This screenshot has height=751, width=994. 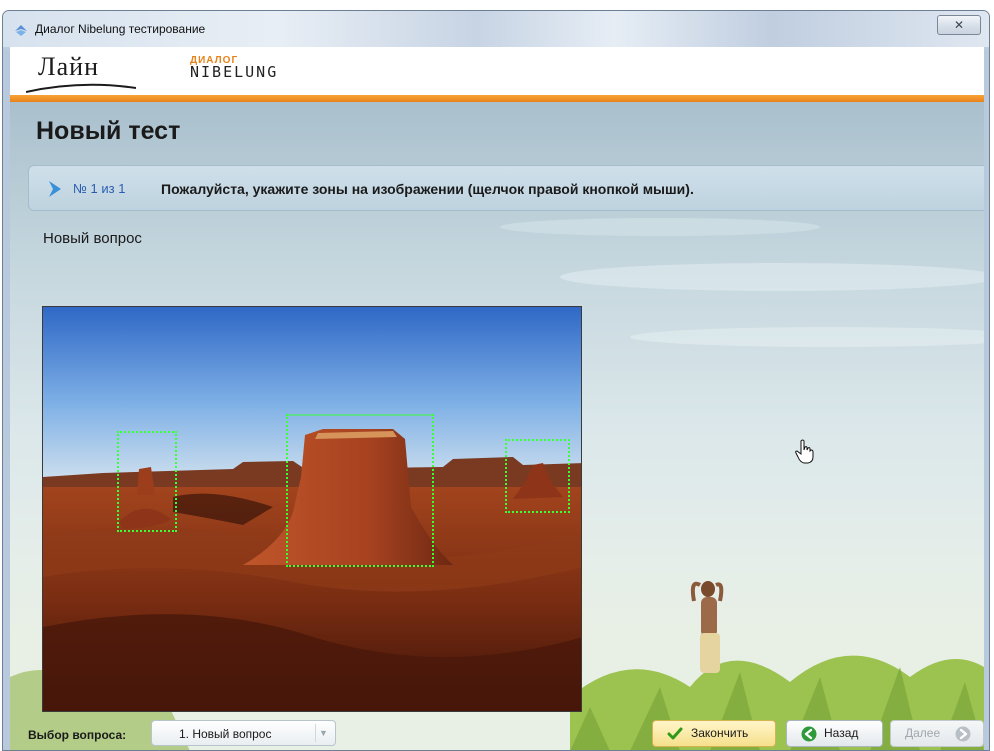 What do you see at coordinates (923, 733) in the screenshot?
I see `next-button-label: Далее` at bounding box center [923, 733].